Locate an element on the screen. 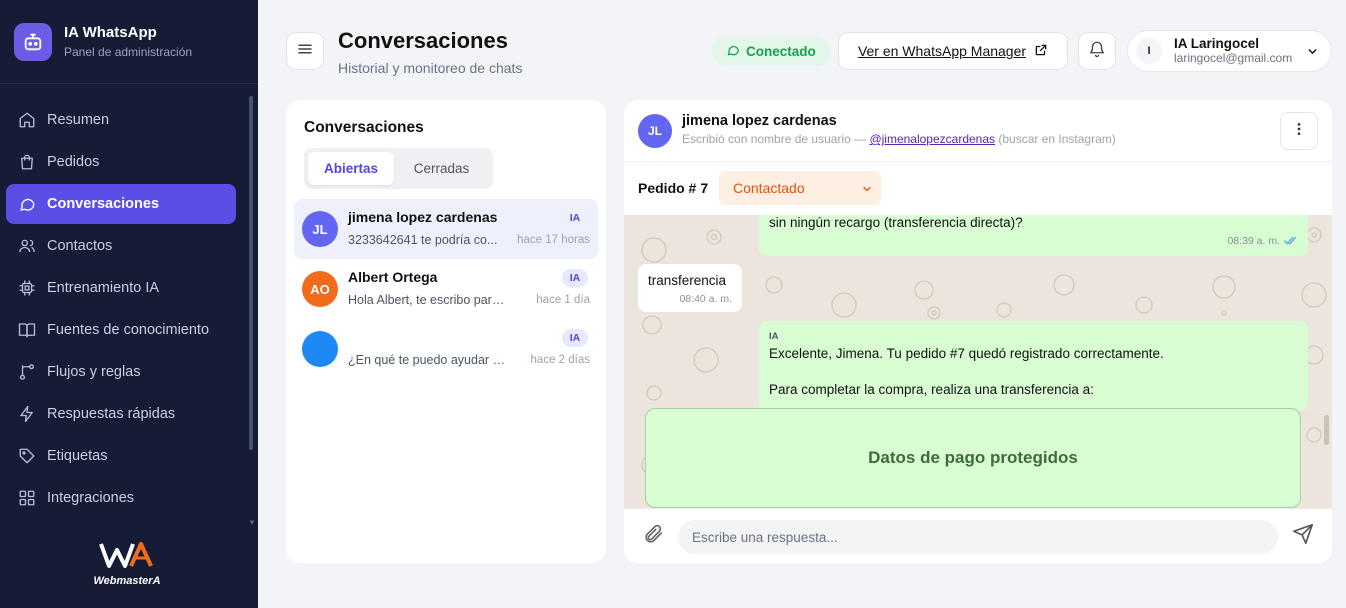  message-bubble: transferencia 08:40 a. m. is located at coordinates (690, 288).